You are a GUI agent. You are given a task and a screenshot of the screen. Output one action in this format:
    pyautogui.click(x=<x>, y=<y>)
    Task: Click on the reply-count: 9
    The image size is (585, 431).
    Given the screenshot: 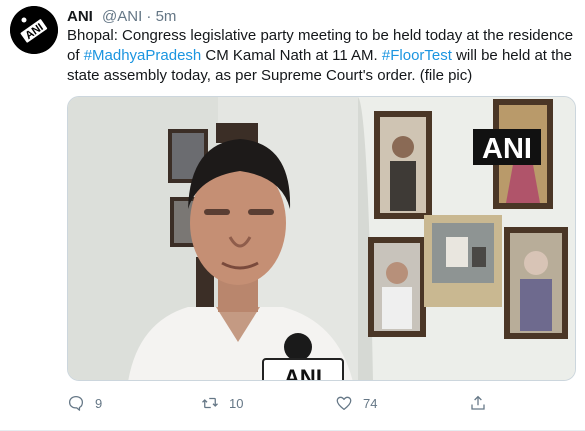 What is the action you would take?
    pyautogui.click(x=99, y=403)
    